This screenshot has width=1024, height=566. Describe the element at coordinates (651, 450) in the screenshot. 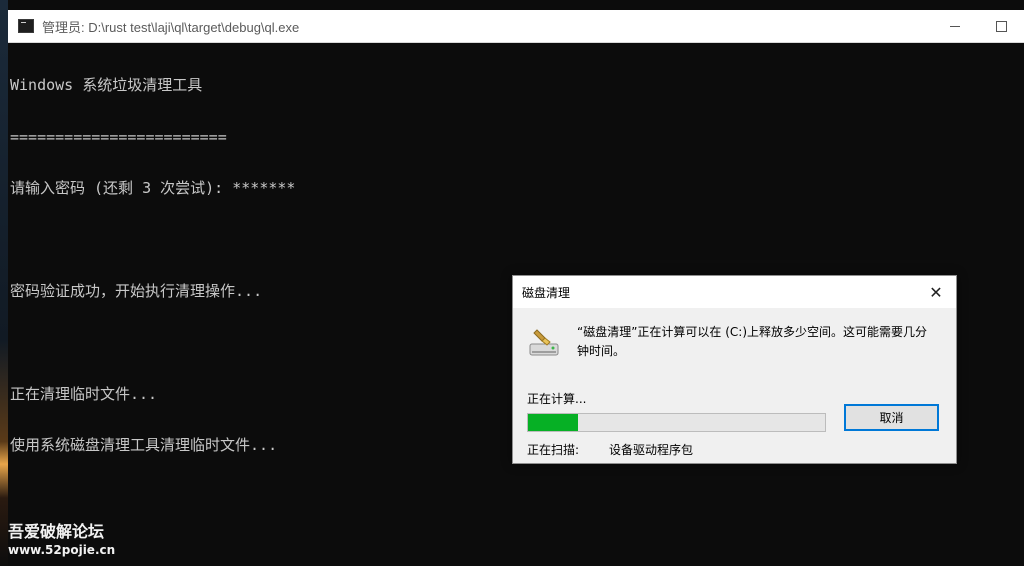

I see `scan-value: 设备驱动程序包` at that location.